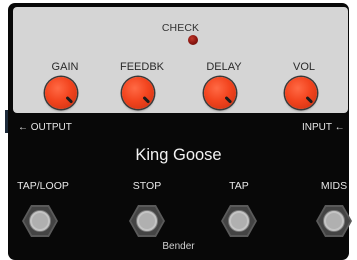  Describe the element at coordinates (147, 186) in the screenshot. I see `footswitch-label-stop: STOP` at that location.